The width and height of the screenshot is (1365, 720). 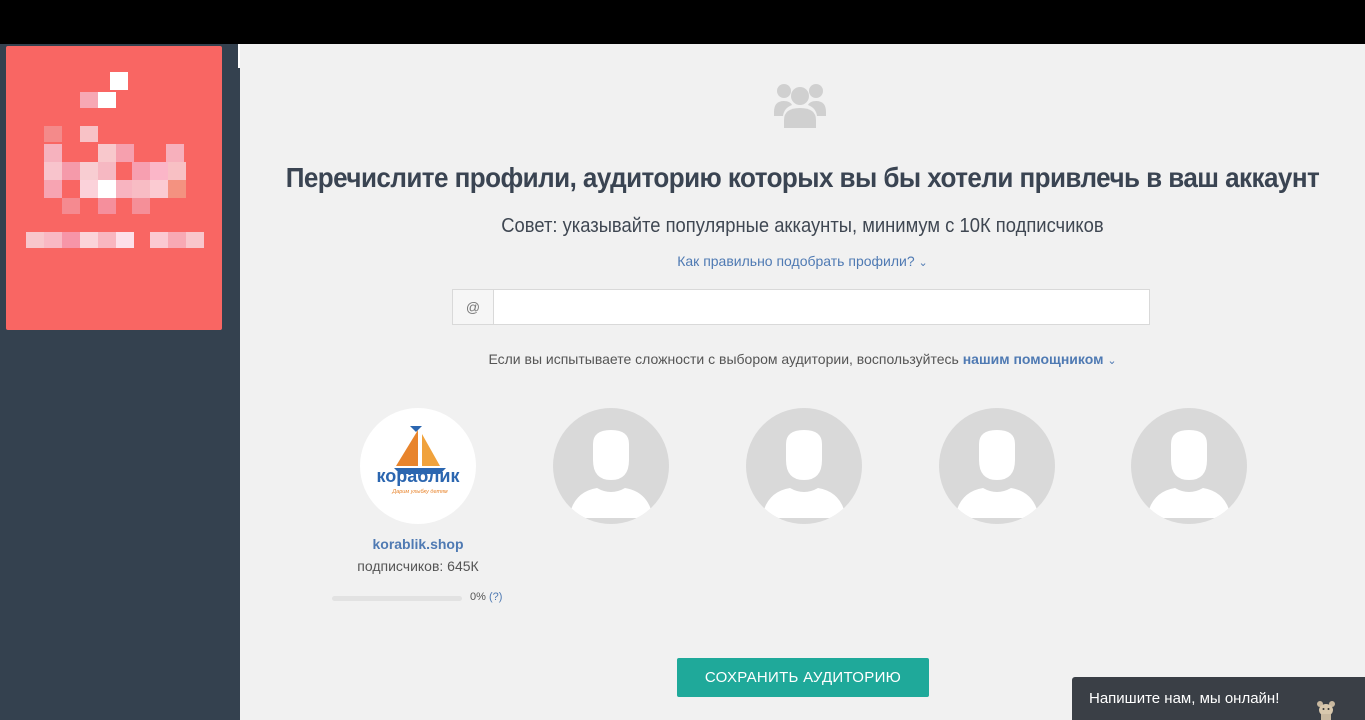 What do you see at coordinates (419, 460) in the screenshot?
I see `ship-logo-icon: кораблик Дарим улыбку детям` at bounding box center [419, 460].